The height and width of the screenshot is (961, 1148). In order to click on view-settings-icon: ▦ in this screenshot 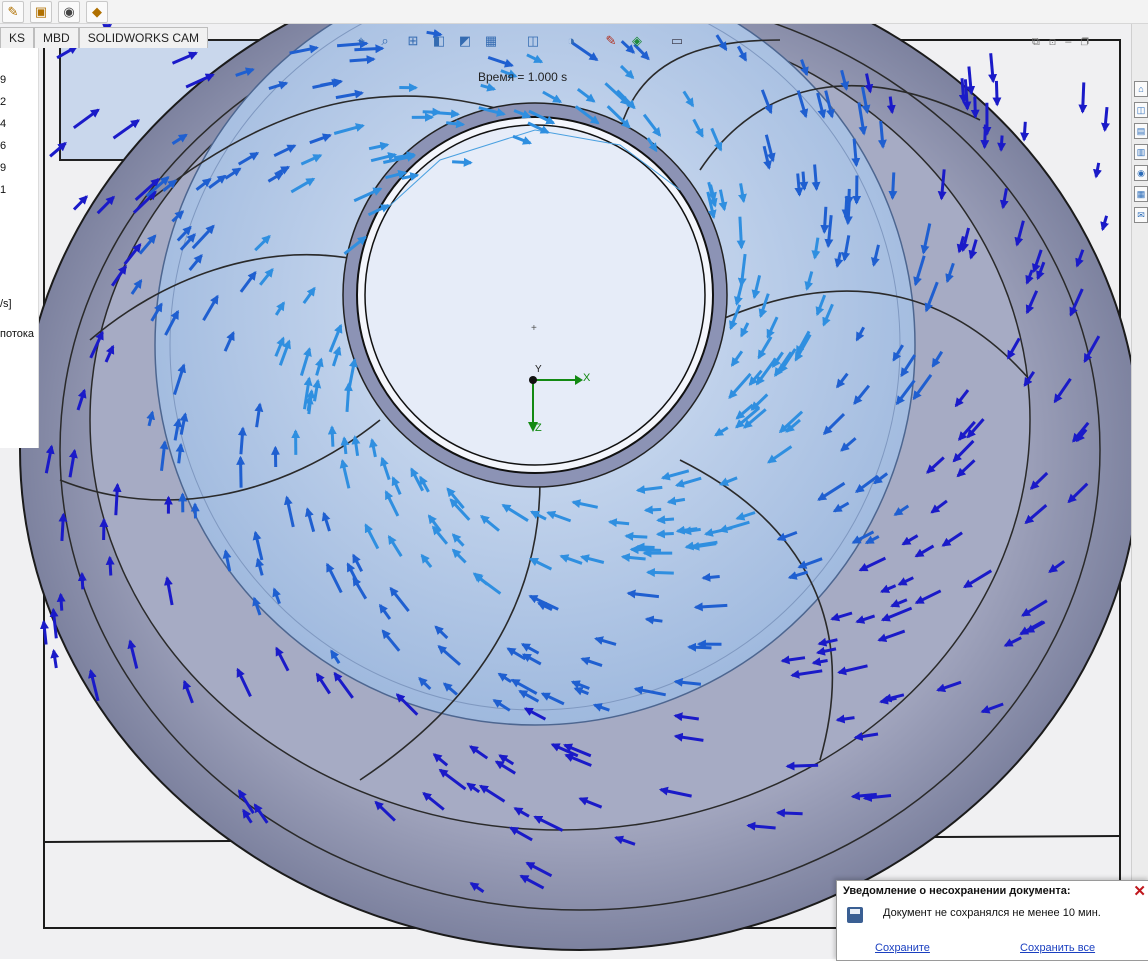, I will do `click(491, 41)`.